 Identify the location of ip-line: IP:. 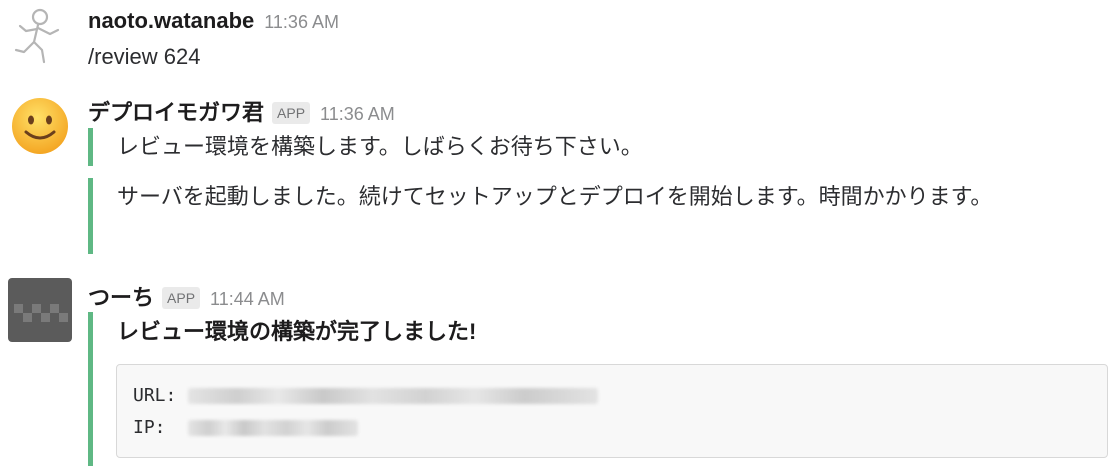
(245, 427).